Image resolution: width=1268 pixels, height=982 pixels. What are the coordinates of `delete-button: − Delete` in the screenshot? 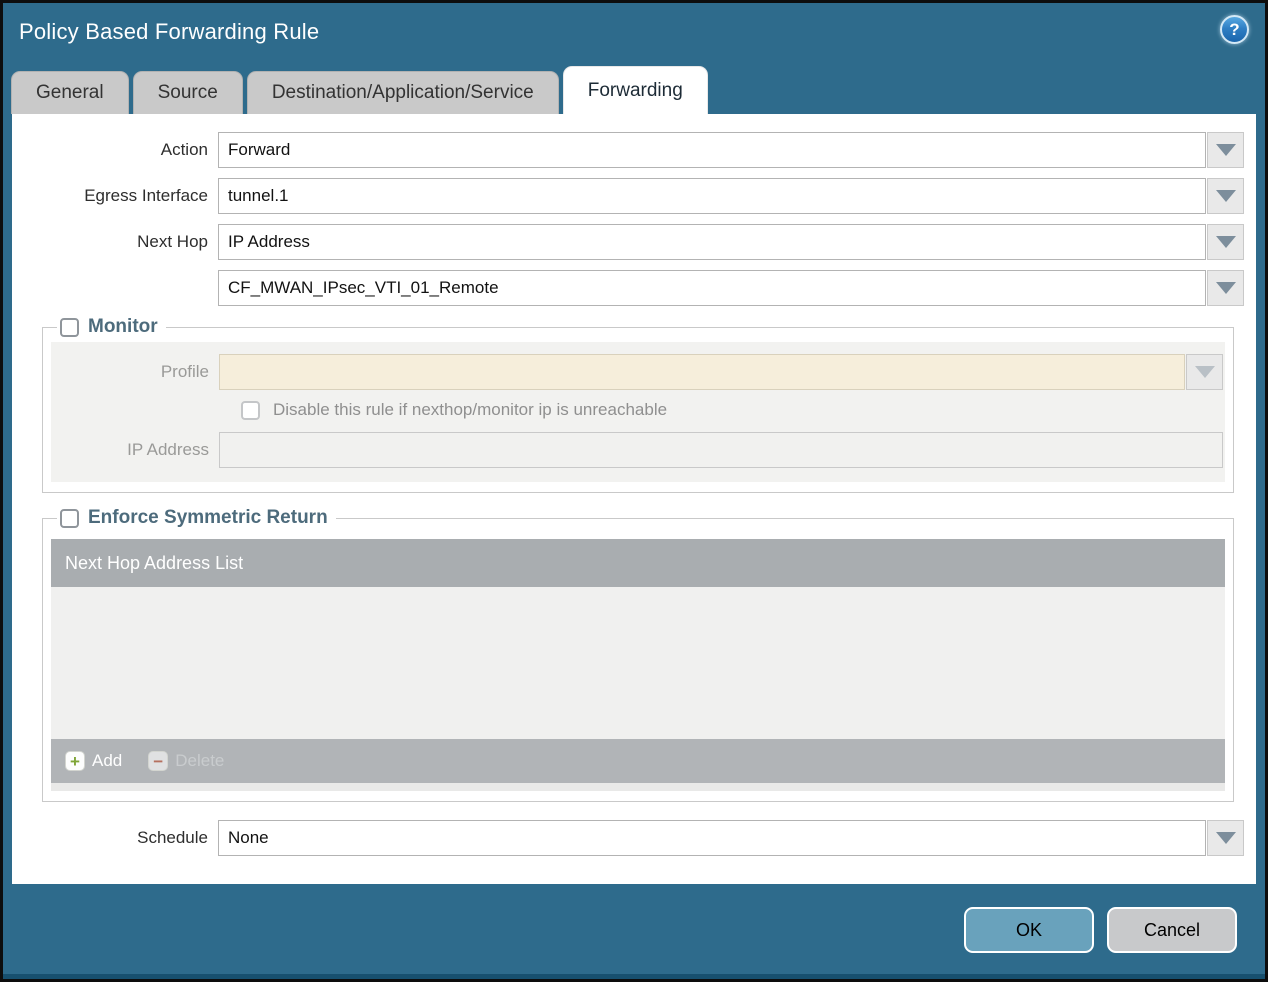 It's located at (186, 761).